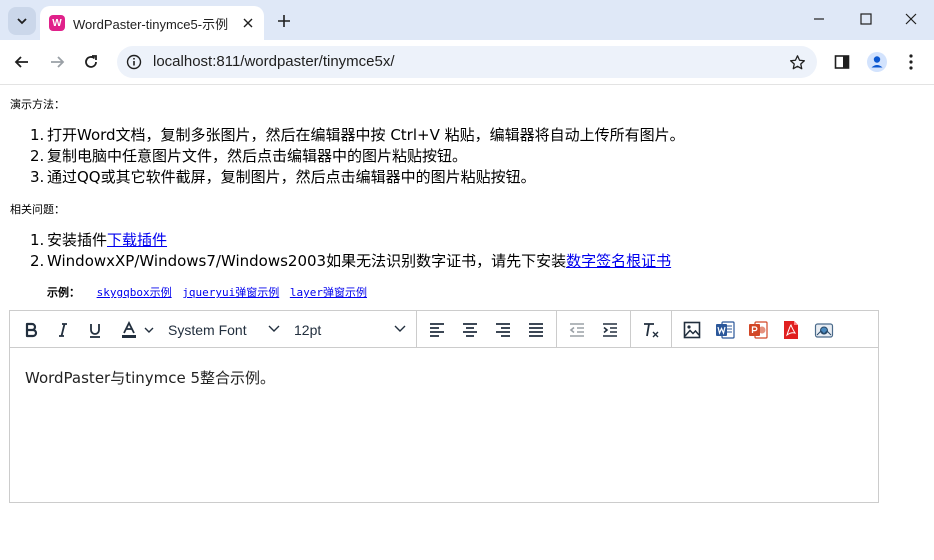  I want to click on minimize-button, so click(819, 19).